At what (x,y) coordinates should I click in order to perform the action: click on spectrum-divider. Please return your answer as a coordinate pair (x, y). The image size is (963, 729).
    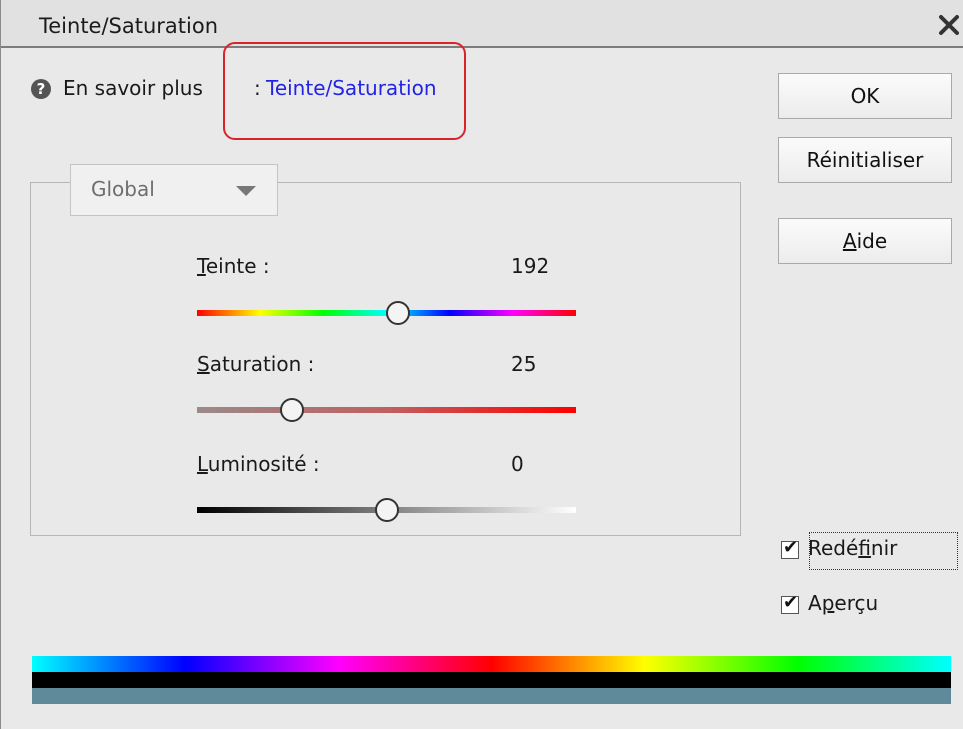
    Looking at the image, I should click on (491, 680).